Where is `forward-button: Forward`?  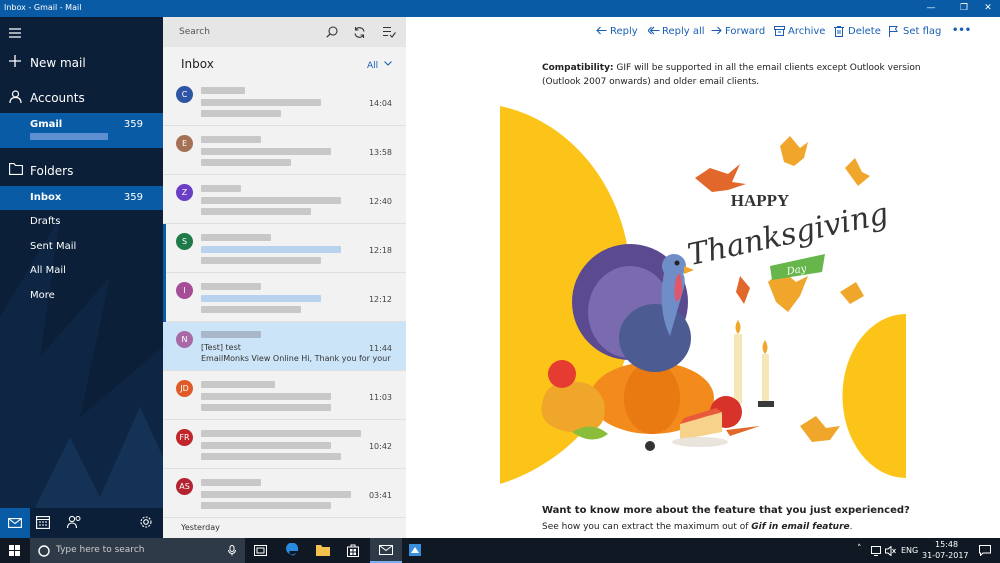 forward-button: Forward is located at coordinates (738, 32).